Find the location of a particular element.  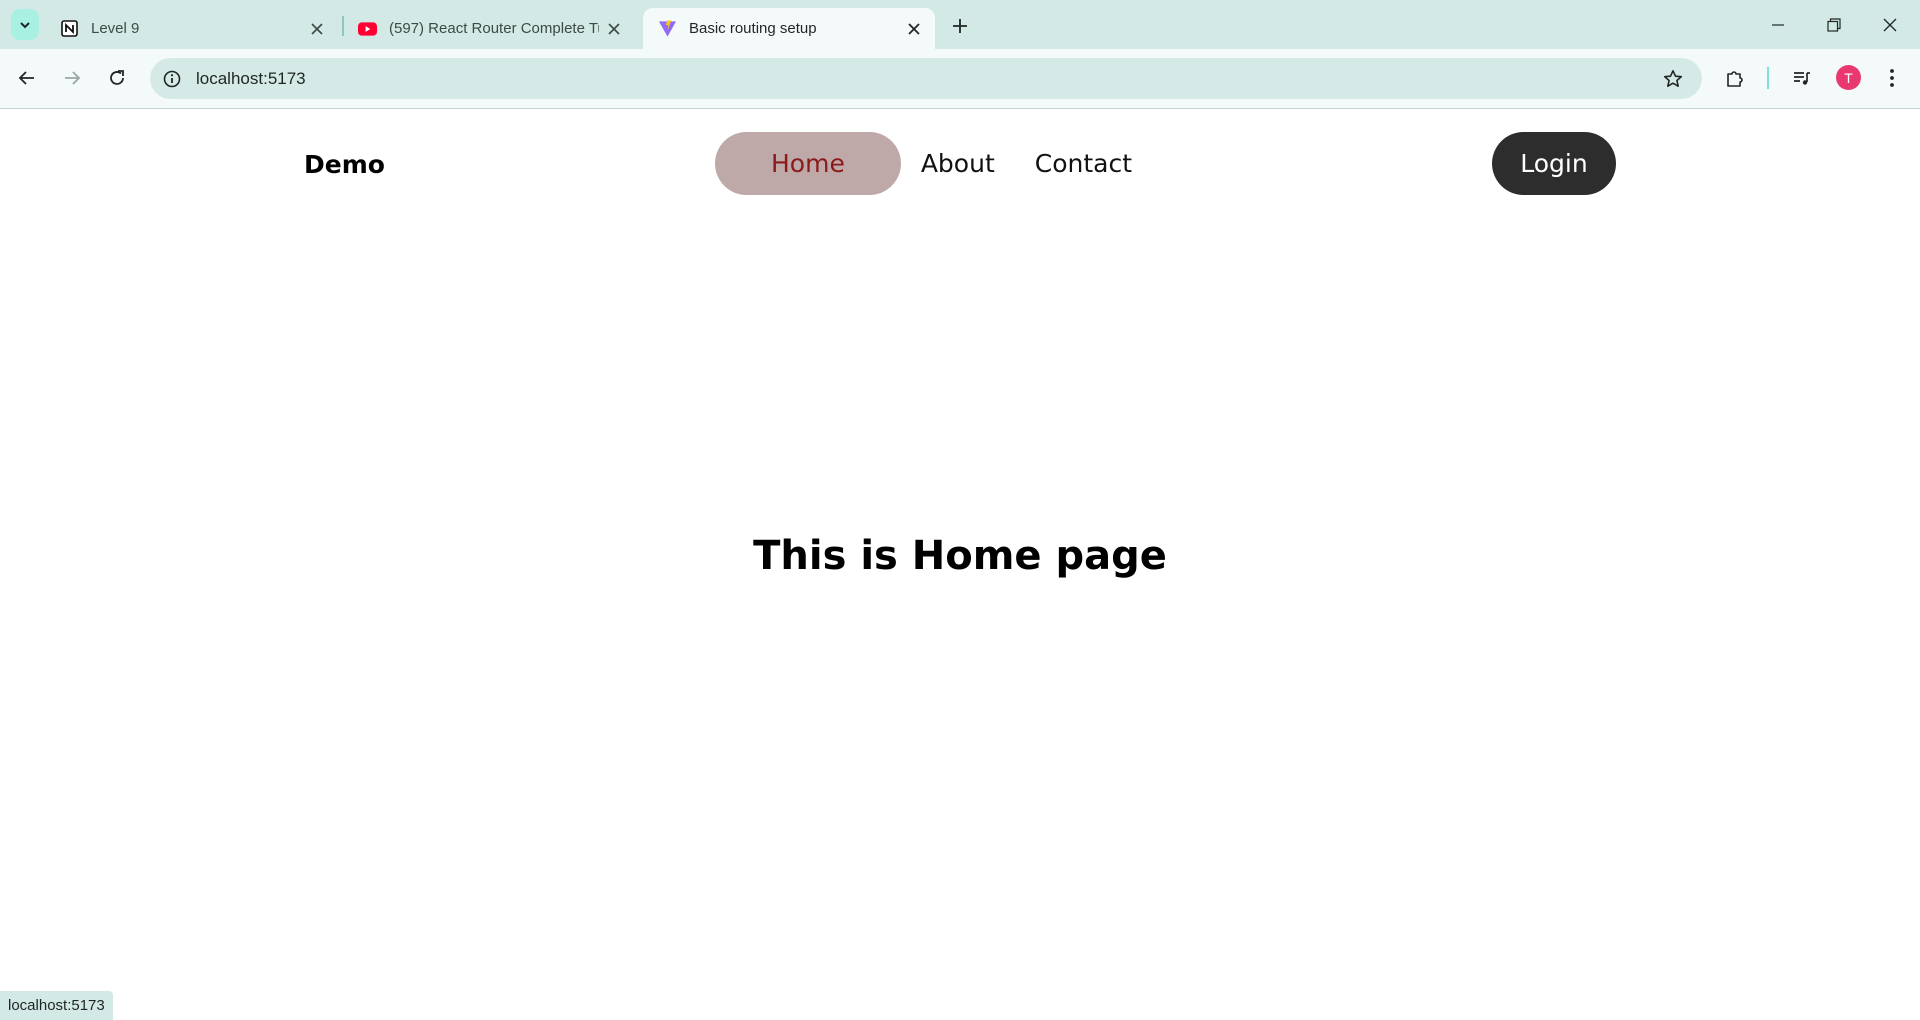

tab-basic-routing-setup: Basic routing setup is located at coordinates (789, 28).